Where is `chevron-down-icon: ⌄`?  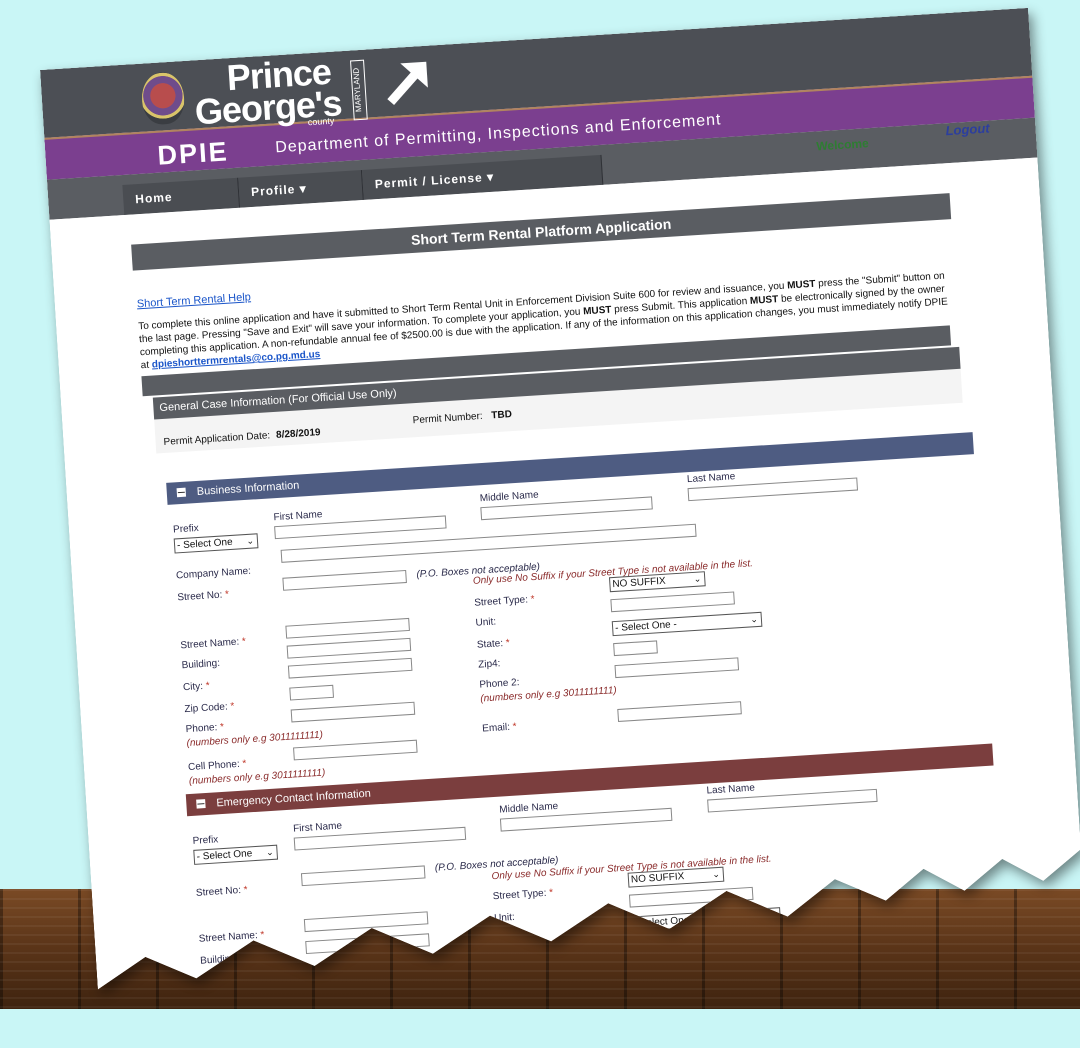
chevron-down-icon: ⌄ is located at coordinates (250, 540).